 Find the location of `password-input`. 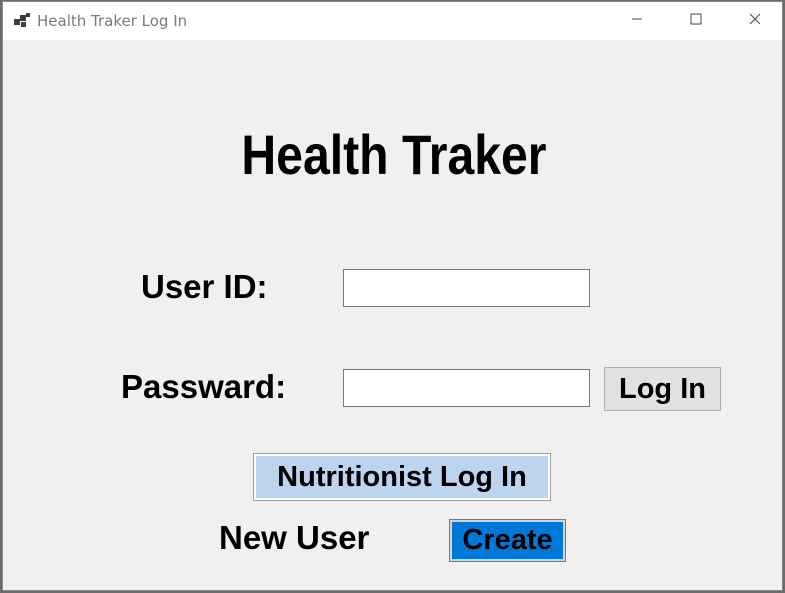

password-input is located at coordinates (466, 388).